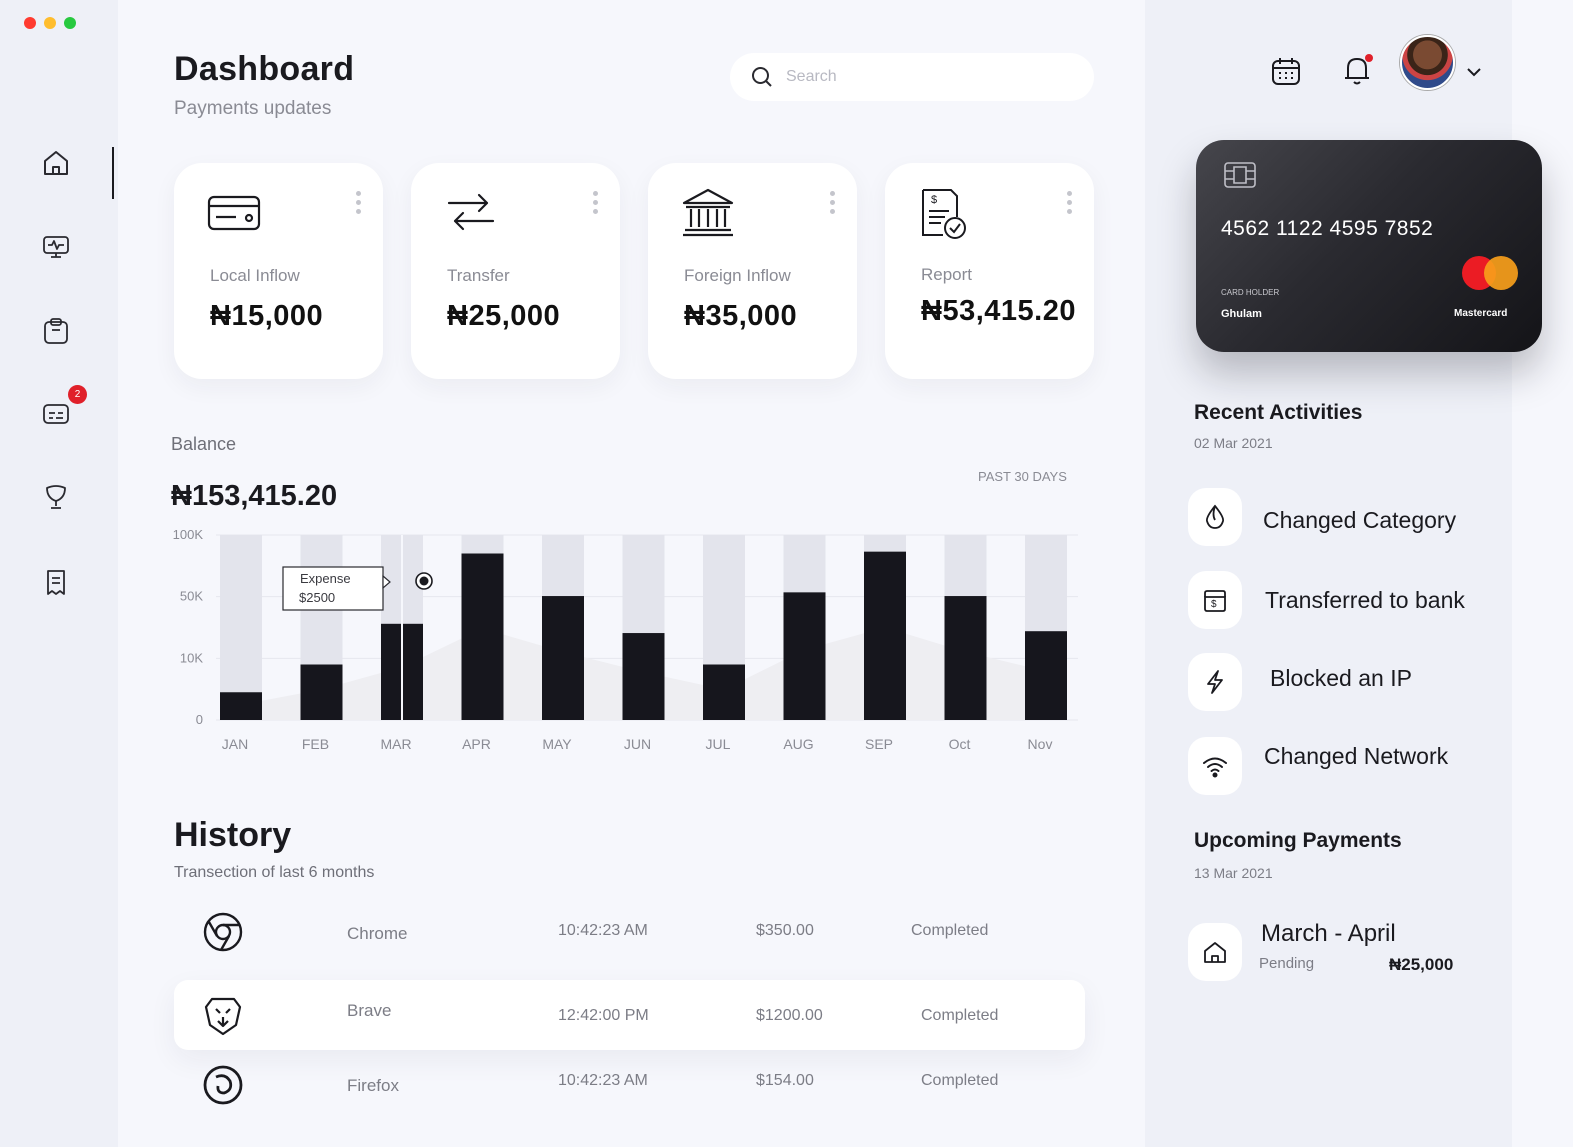  I want to click on sidebar-item-messages, so click(56, 414).